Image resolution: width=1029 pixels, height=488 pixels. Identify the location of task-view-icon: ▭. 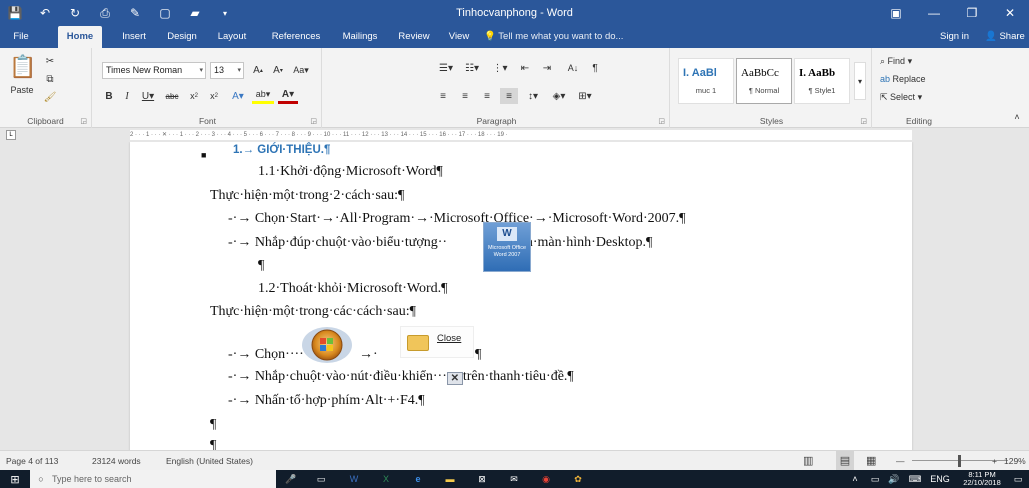
(321, 479).